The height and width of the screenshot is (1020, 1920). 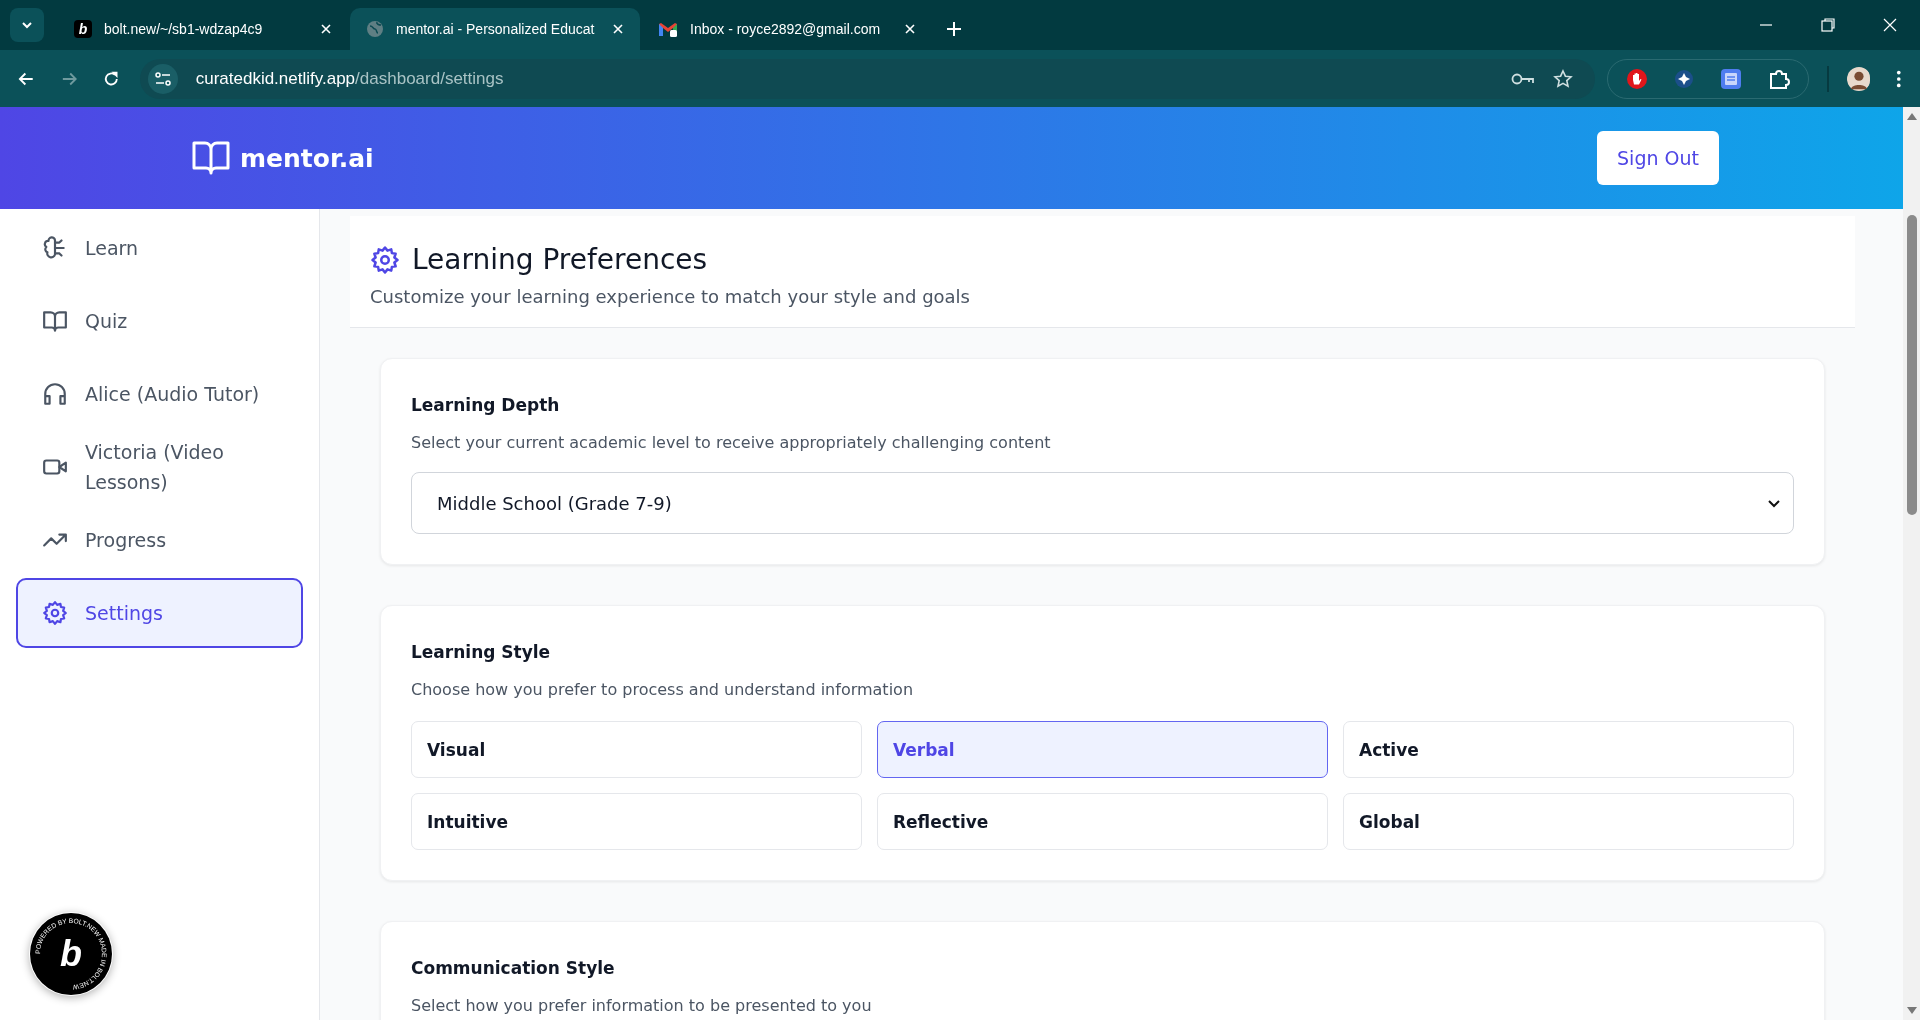 What do you see at coordinates (787, 29) in the screenshot?
I see `browser-tab: Inbox - royce2892@gmail.com` at bounding box center [787, 29].